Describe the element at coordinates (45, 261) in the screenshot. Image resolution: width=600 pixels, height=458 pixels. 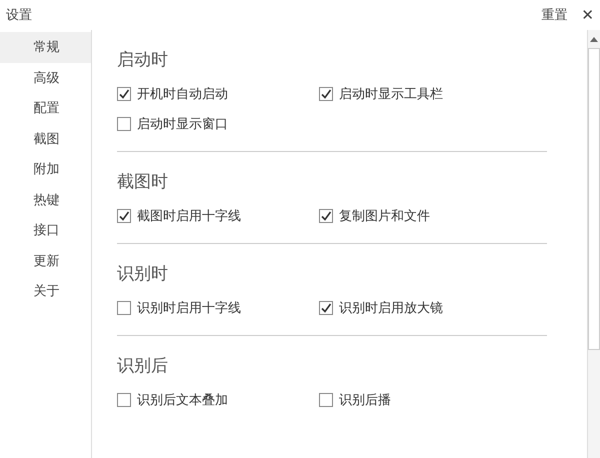
I see `sidebar-item: 更新` at that location.